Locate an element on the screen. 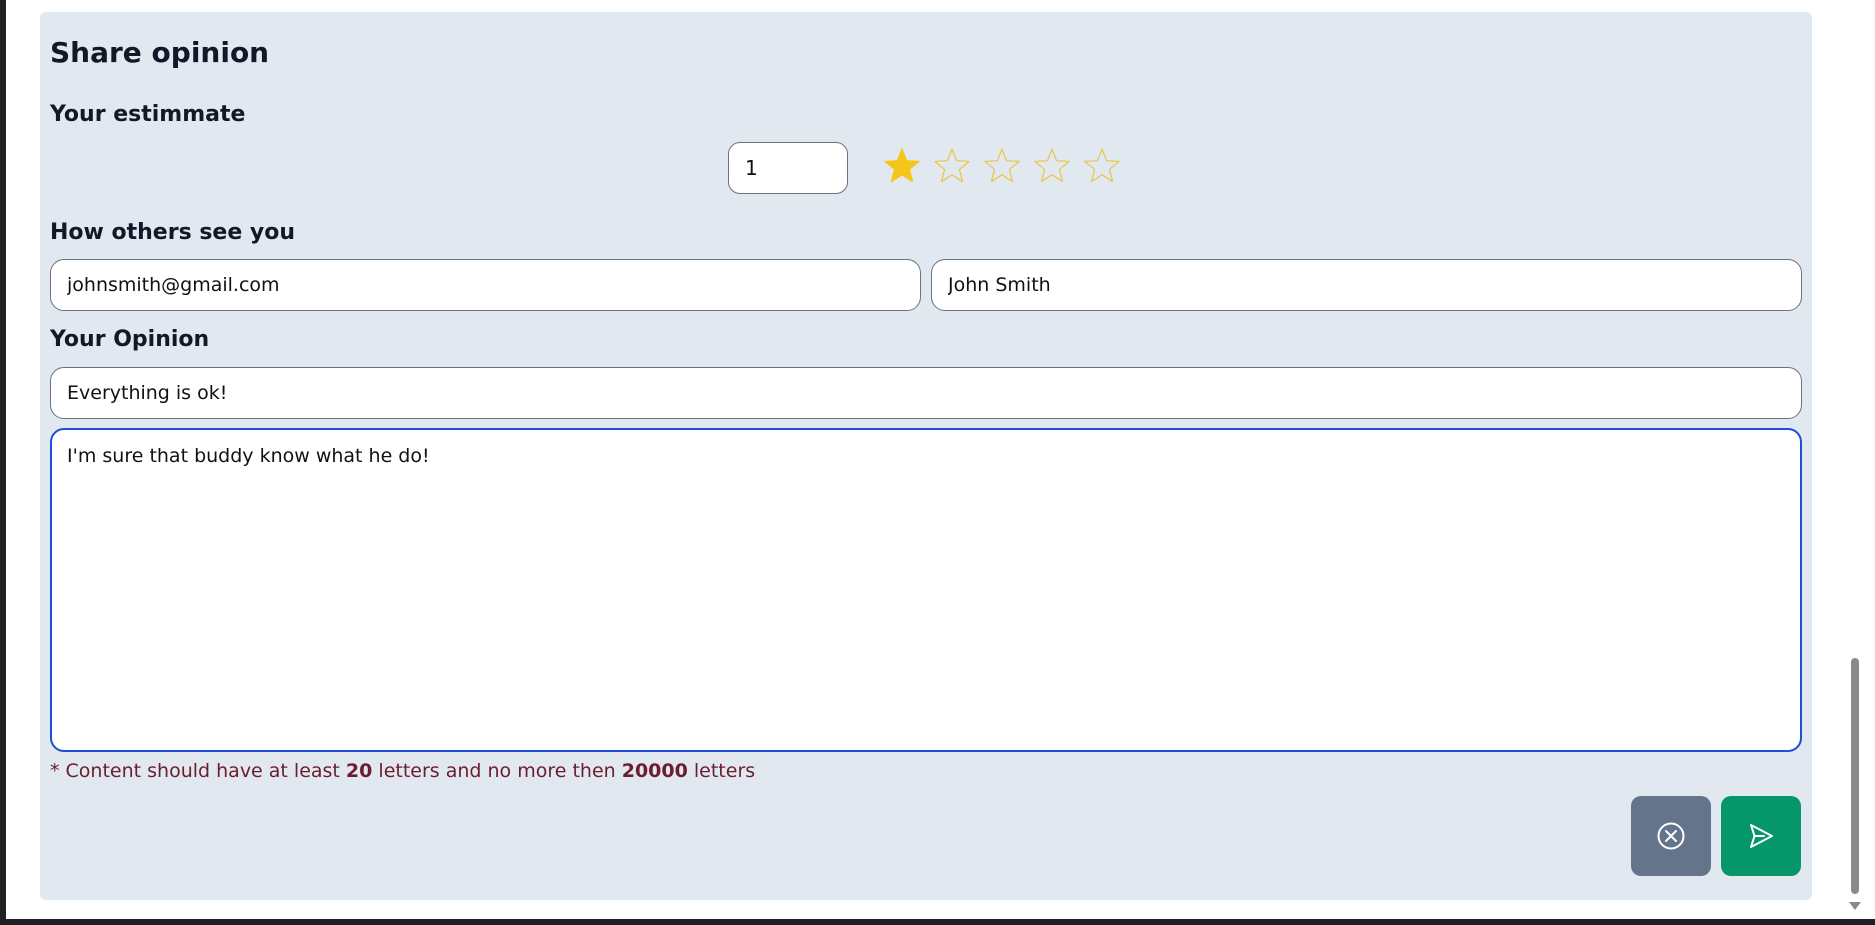  note-middle: letters and no more then is located at coordinates (497, 771).